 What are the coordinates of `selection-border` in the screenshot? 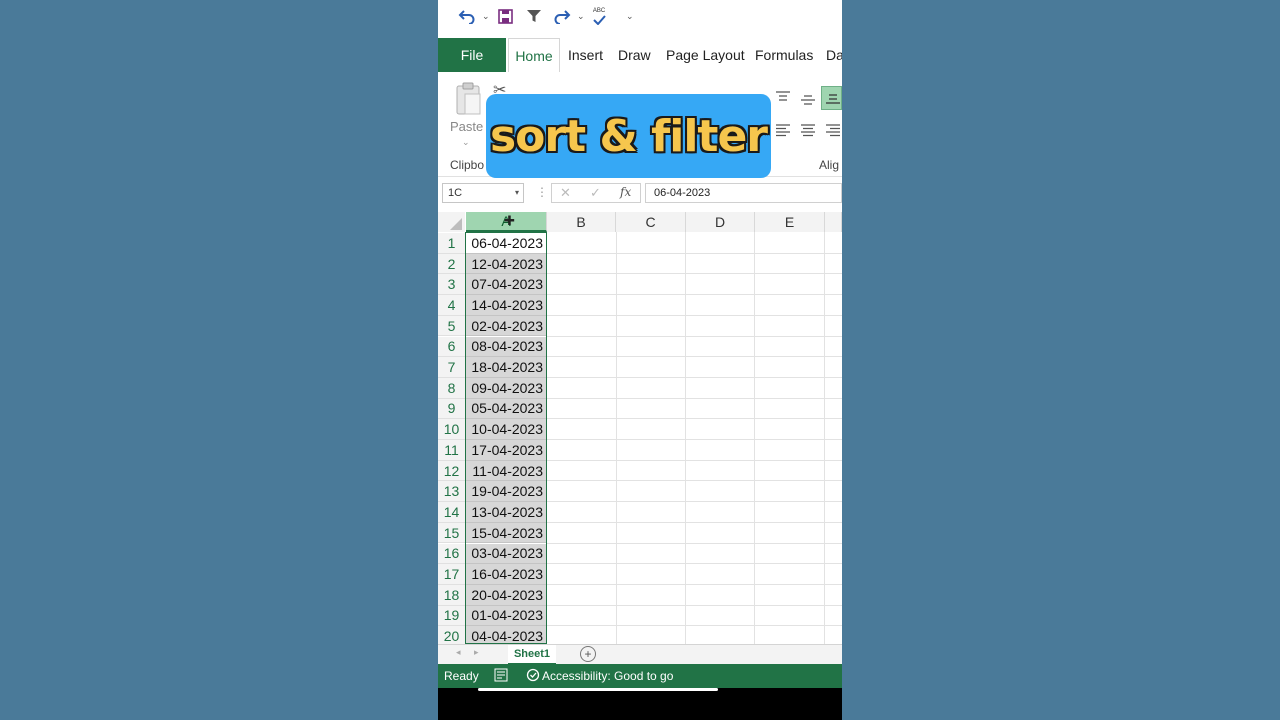 It's located at (506, 438).